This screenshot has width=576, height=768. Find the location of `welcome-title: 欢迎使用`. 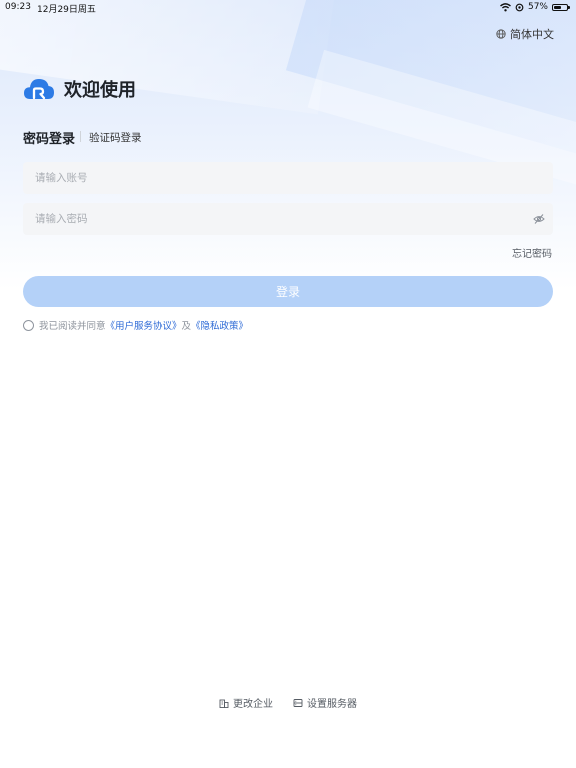

welcome-title: 欢迎使用 is located at coordinates (100, 90).